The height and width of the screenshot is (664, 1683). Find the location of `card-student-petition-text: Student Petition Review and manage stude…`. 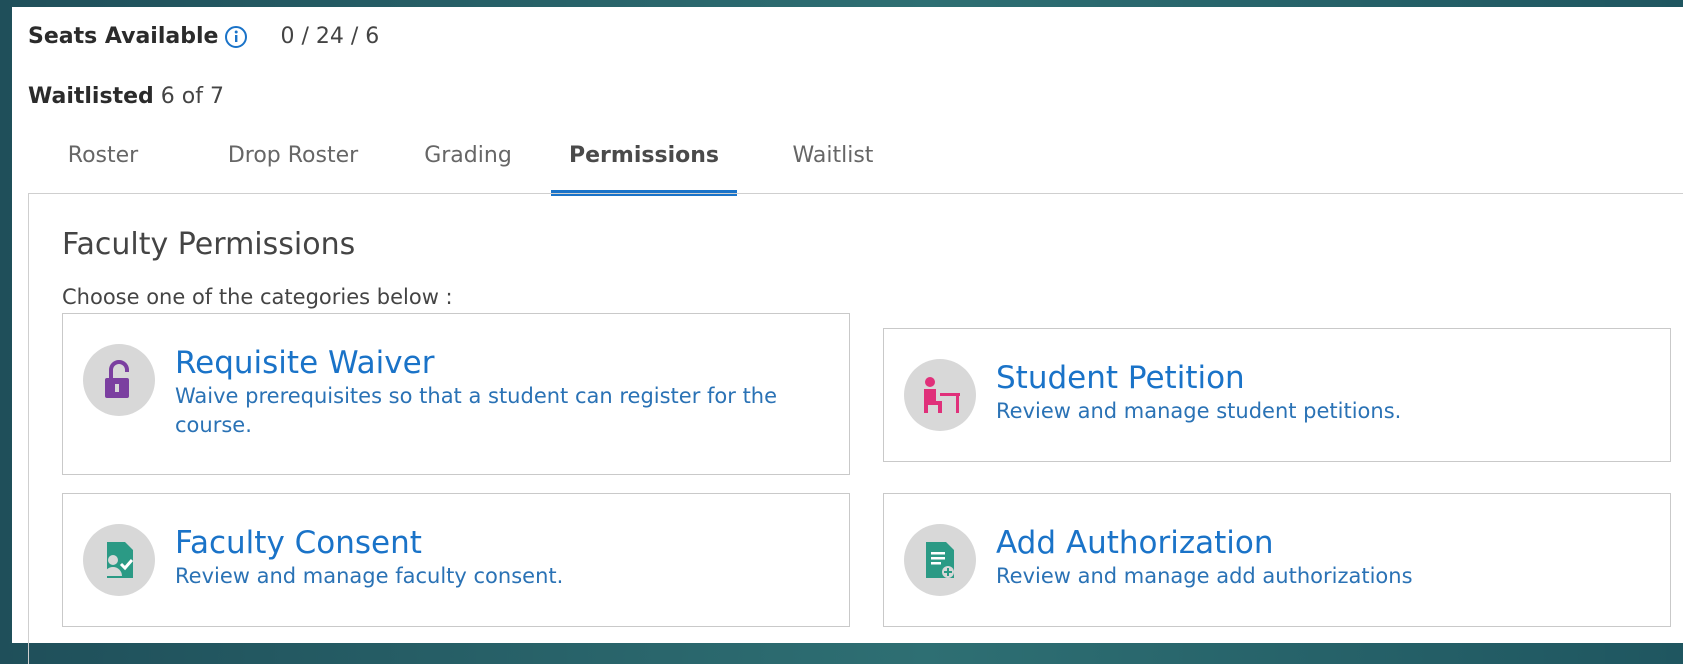

card-student-petition-text: Student Petition Review and manage stude… is located at coordinates (1313, 392).